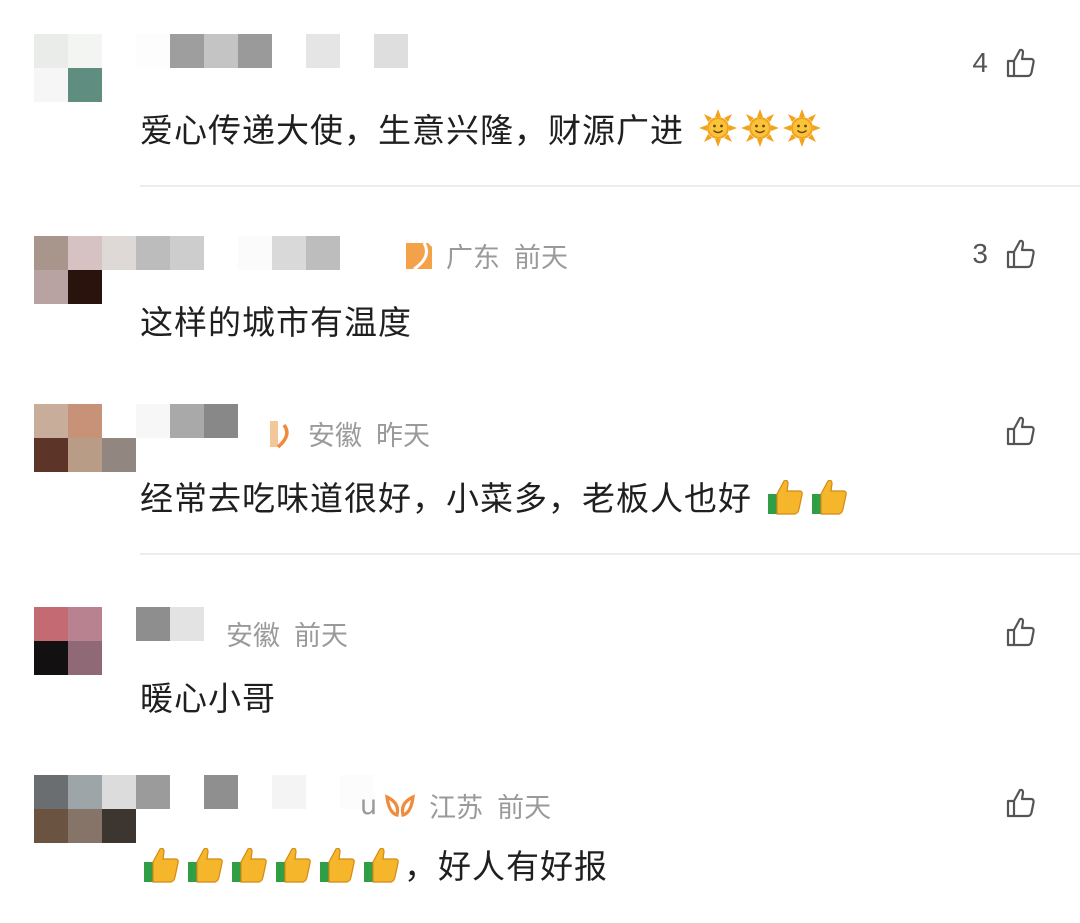 This screenshot has width=1080, height=923. I want to click on like-count: 4, so click(980, 62).